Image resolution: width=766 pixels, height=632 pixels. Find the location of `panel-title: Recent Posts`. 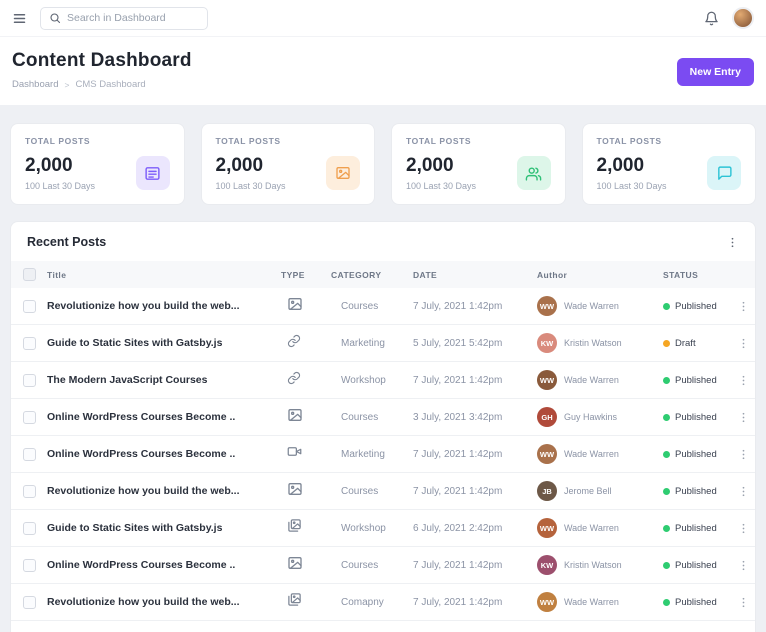

panel-title: Recent Posts is located at coordinates (67, 242).